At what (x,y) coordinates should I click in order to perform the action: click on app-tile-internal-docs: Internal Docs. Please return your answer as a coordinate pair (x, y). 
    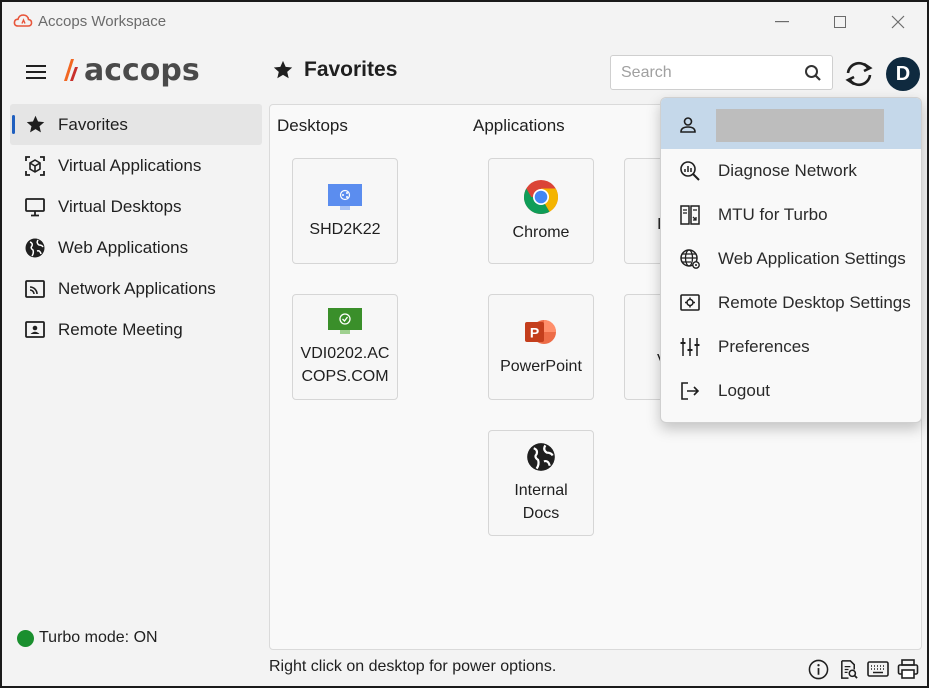
    Looking at the image, I should click on (541, 483).